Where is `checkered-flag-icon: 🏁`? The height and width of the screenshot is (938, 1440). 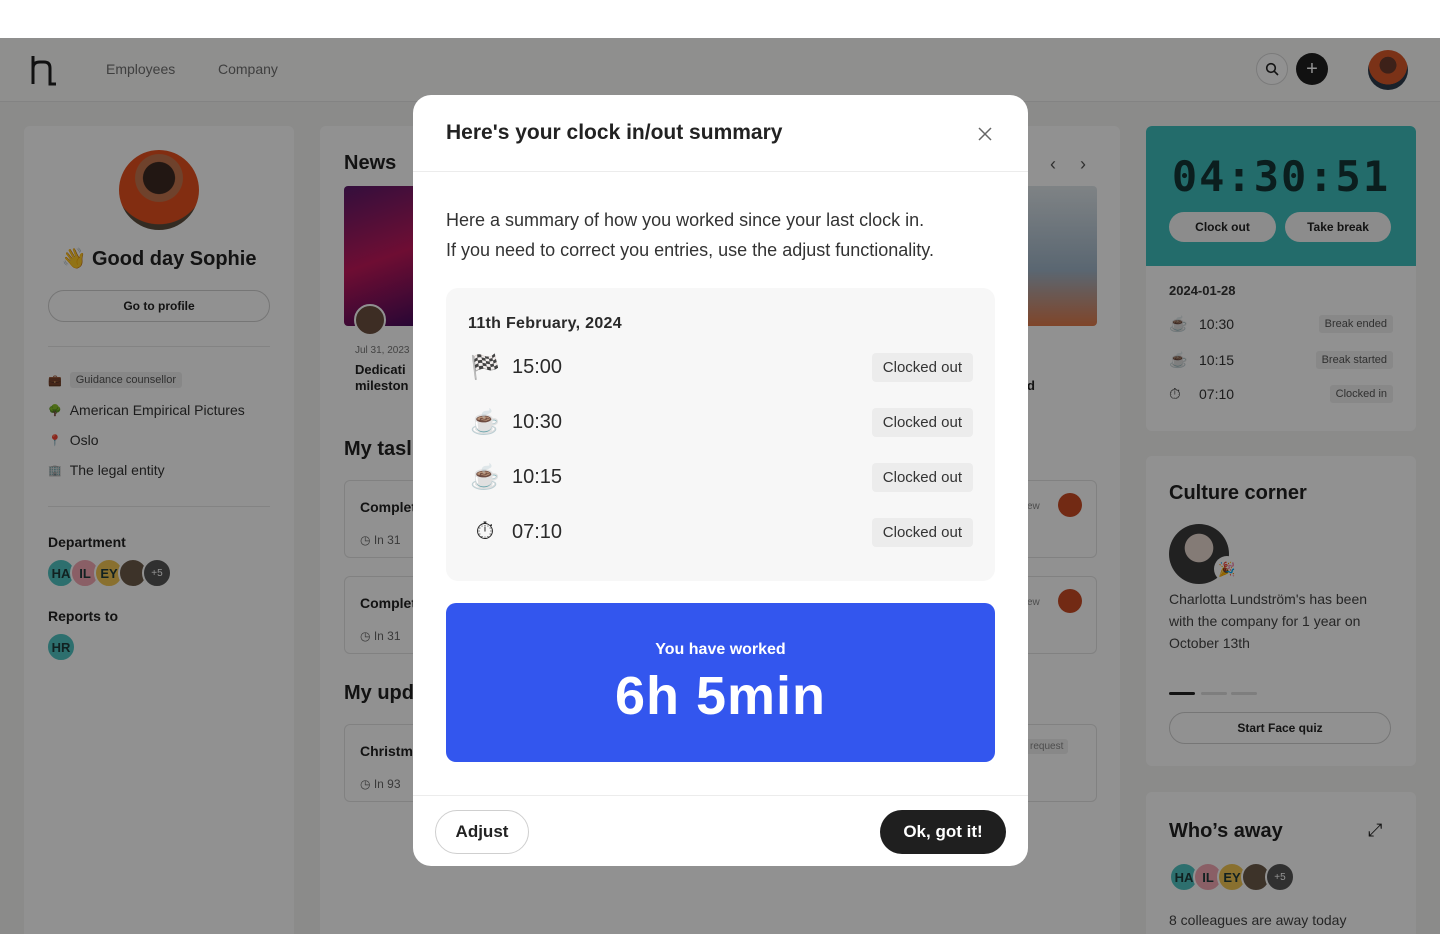
checkered-flag-icon: 🏁 is located at coordinates (485, 367).